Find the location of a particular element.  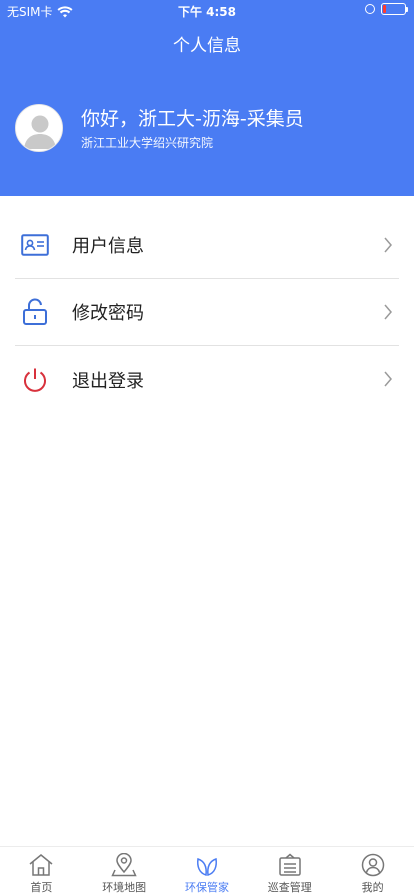

status-bar: 无SIM卡 下午 4:58 is located at coordinates (207, 11).